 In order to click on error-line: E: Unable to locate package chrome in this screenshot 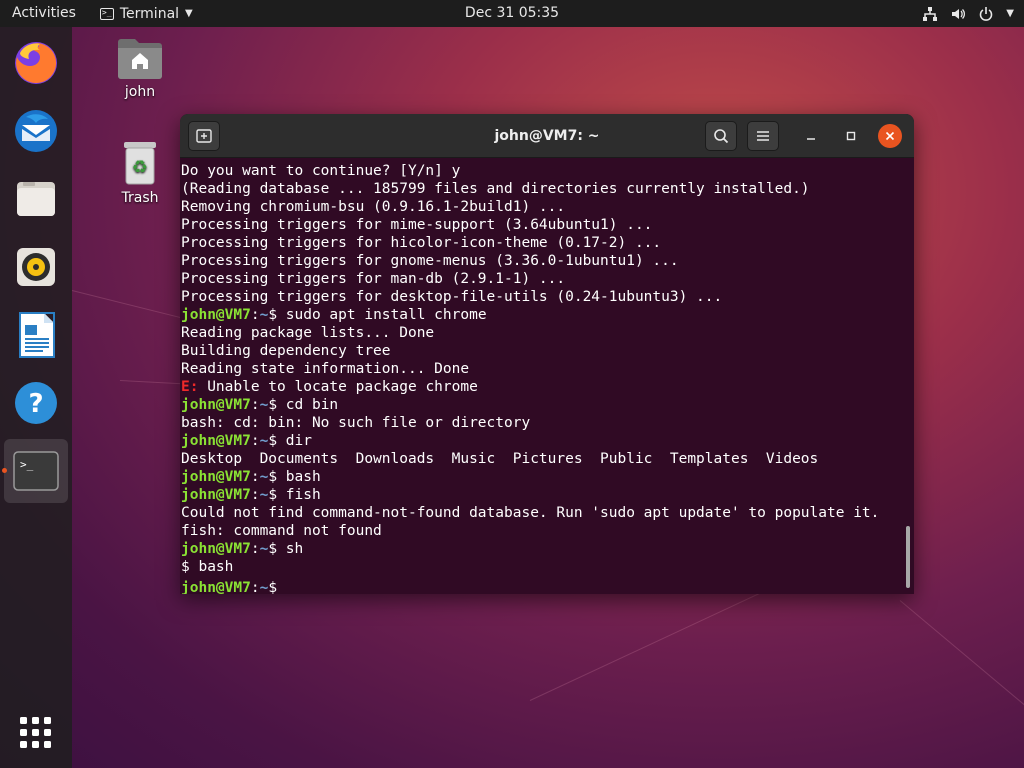, I will do `click(547, 387)`.